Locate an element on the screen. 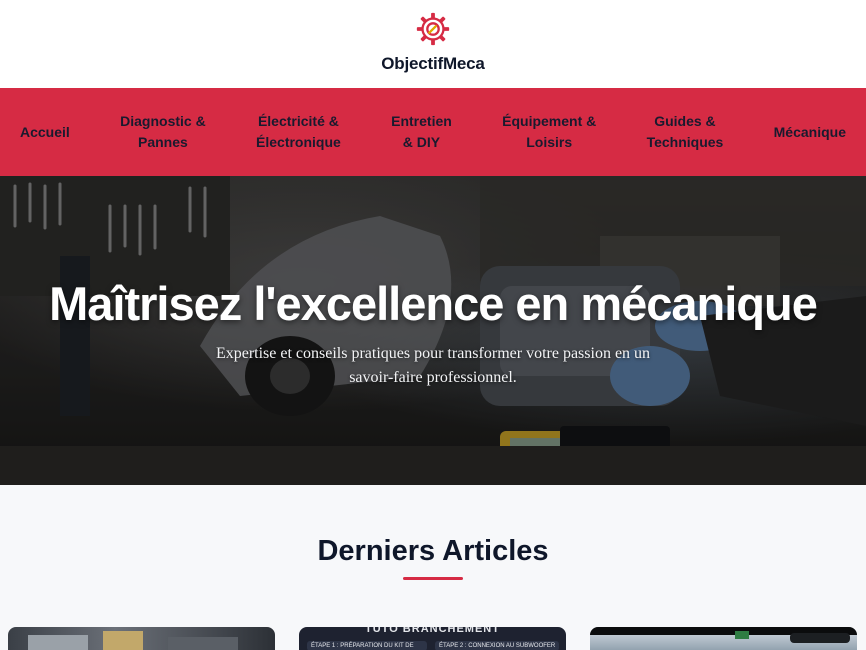 This screenshot has height=650, width=866. article-thumbnail-step: ÉTAPE 1 : PRÉPARATION DU KIT DE CÂBLAGE is located at coordinates (367, 645).